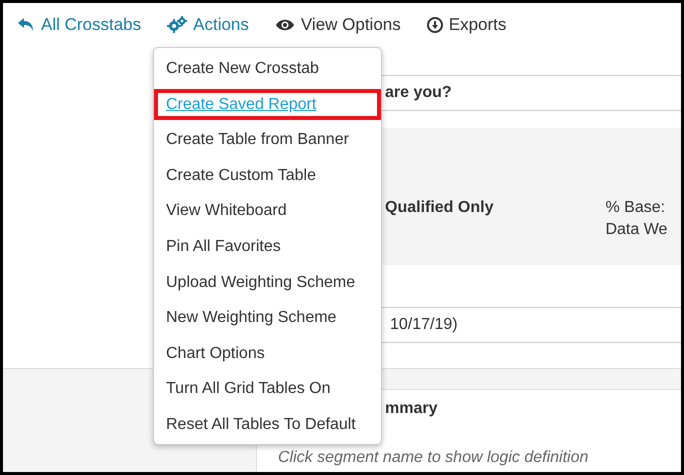 The width and height of the screenshot is (684, 475). What do you see at coordinates (636, 230) in the screenshot?
I see `base-label: Data We` at bounding box center [636, 230].